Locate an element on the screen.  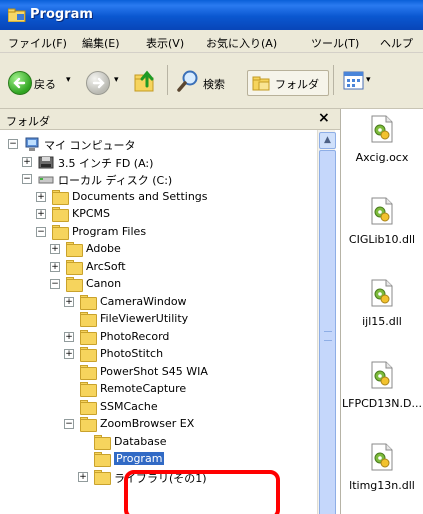
tree-item-label: ローカル ディスク (C:) is located at coordinates (115, 180).